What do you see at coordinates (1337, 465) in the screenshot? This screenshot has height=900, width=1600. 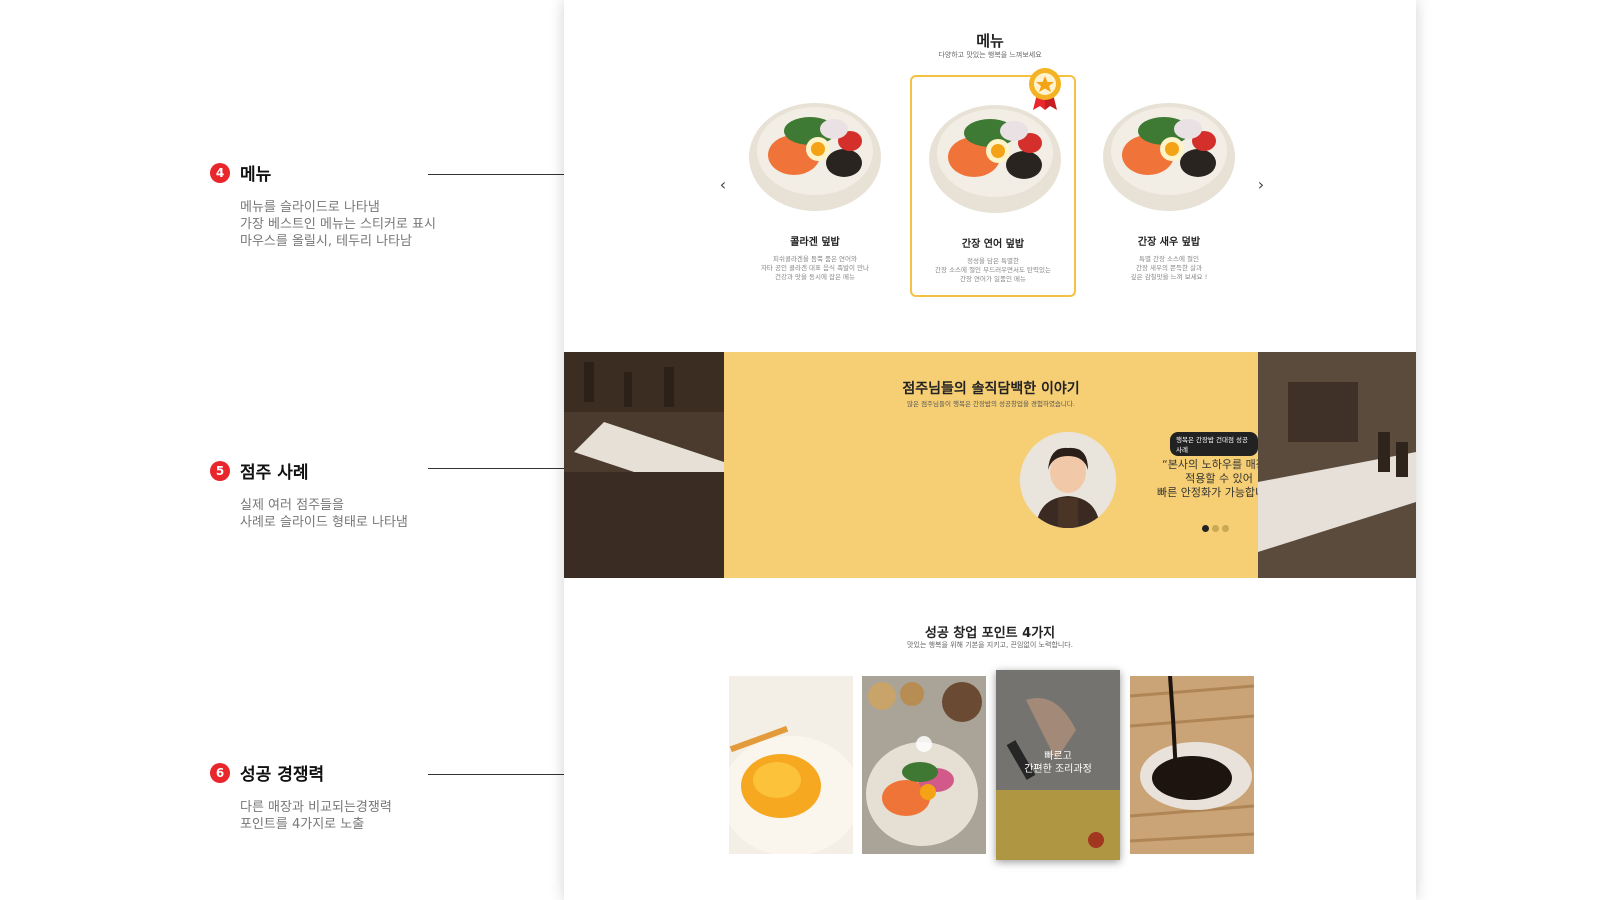 I see `restaurant-photo-right` at bounding box center [1337, 465].